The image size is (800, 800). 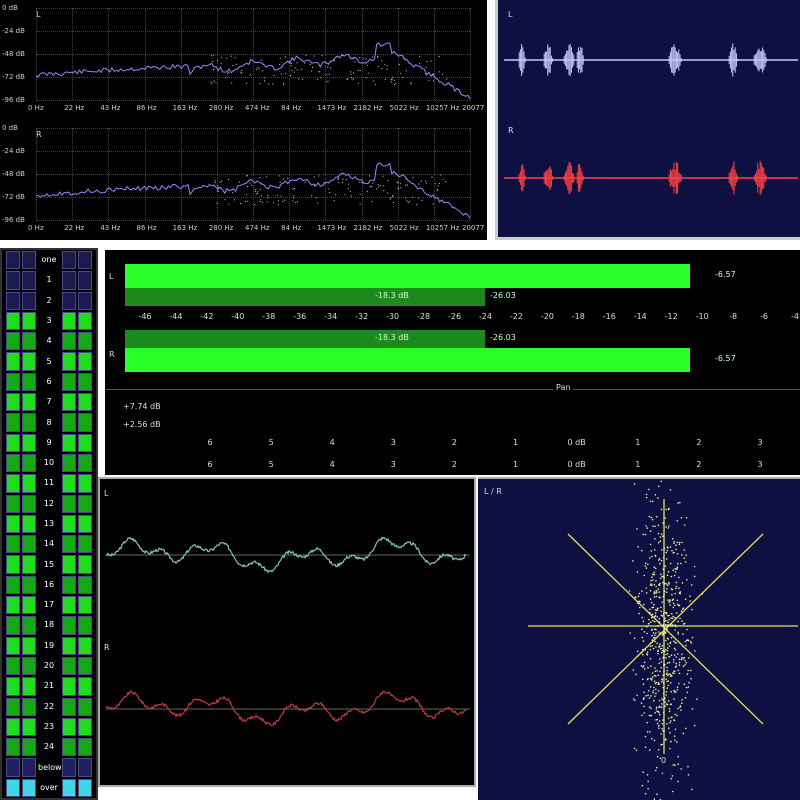 What do you see at coordinates (795, 316) in the screenshot?
I see `level-scale-tick: -4` at bounding box center [795, 316].